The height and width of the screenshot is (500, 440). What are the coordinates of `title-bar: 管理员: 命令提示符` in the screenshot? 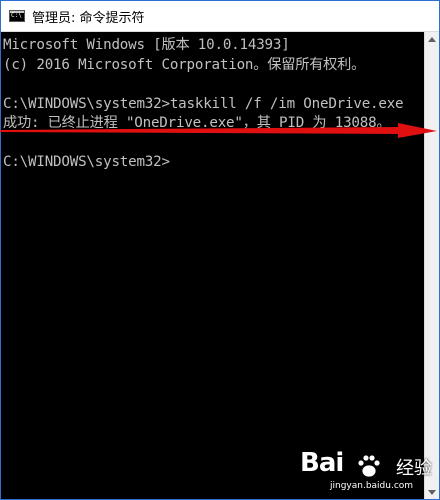 It's located at (220, 16).